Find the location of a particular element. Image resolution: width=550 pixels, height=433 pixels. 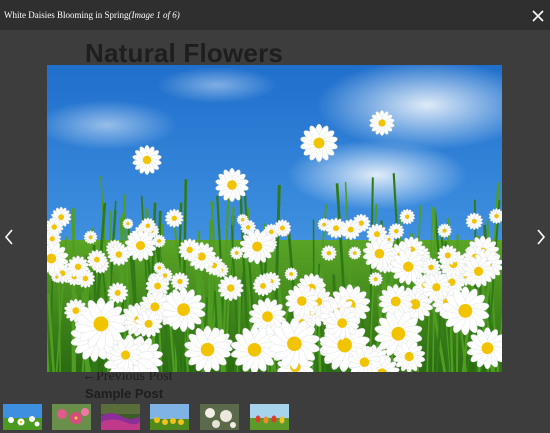

thumbnail-white-flowers-image is located at coordinates (219, 417).